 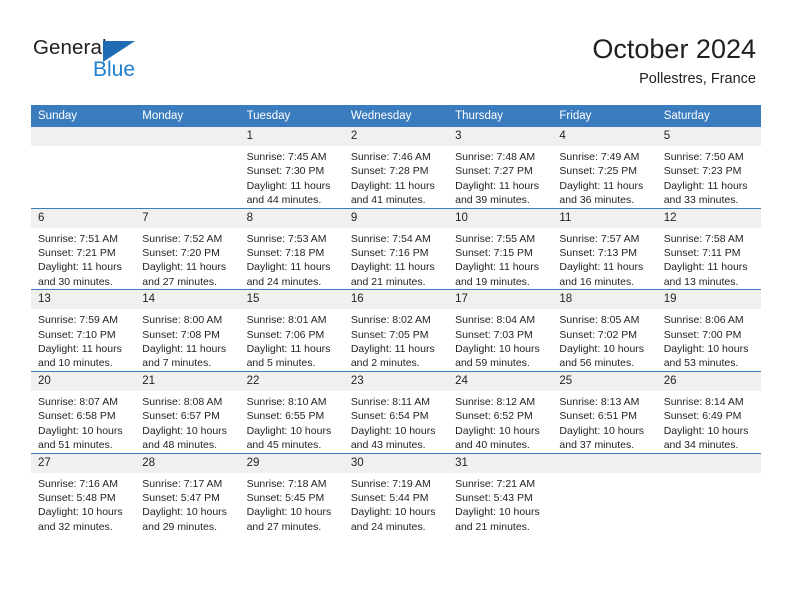 I want to click on sunset-text: Sunset: 6:57 PM, so click(x=181, y=416).